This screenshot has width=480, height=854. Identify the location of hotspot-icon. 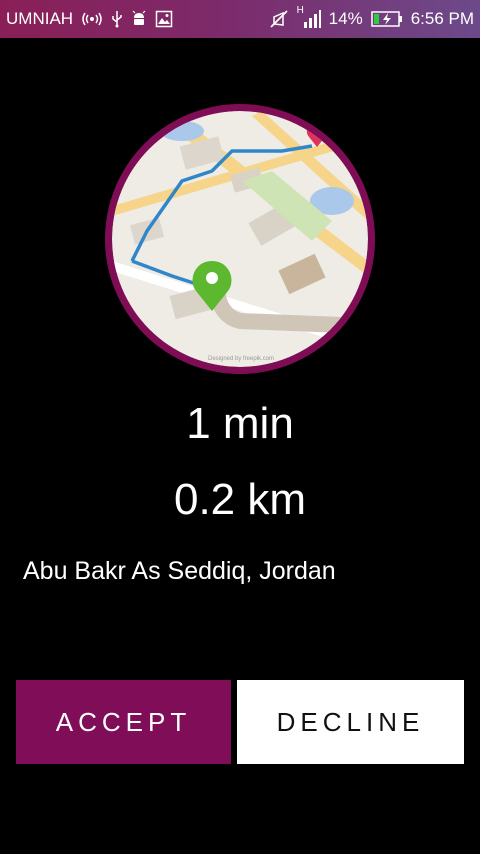
(92, 19).